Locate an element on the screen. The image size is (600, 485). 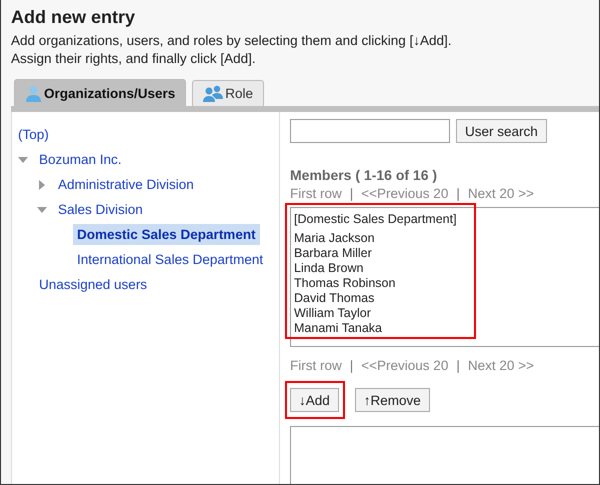
description-text: Add organizations, users, and roles by selecting them and clicking [↓Add]. is located at coordinates (231, 41).